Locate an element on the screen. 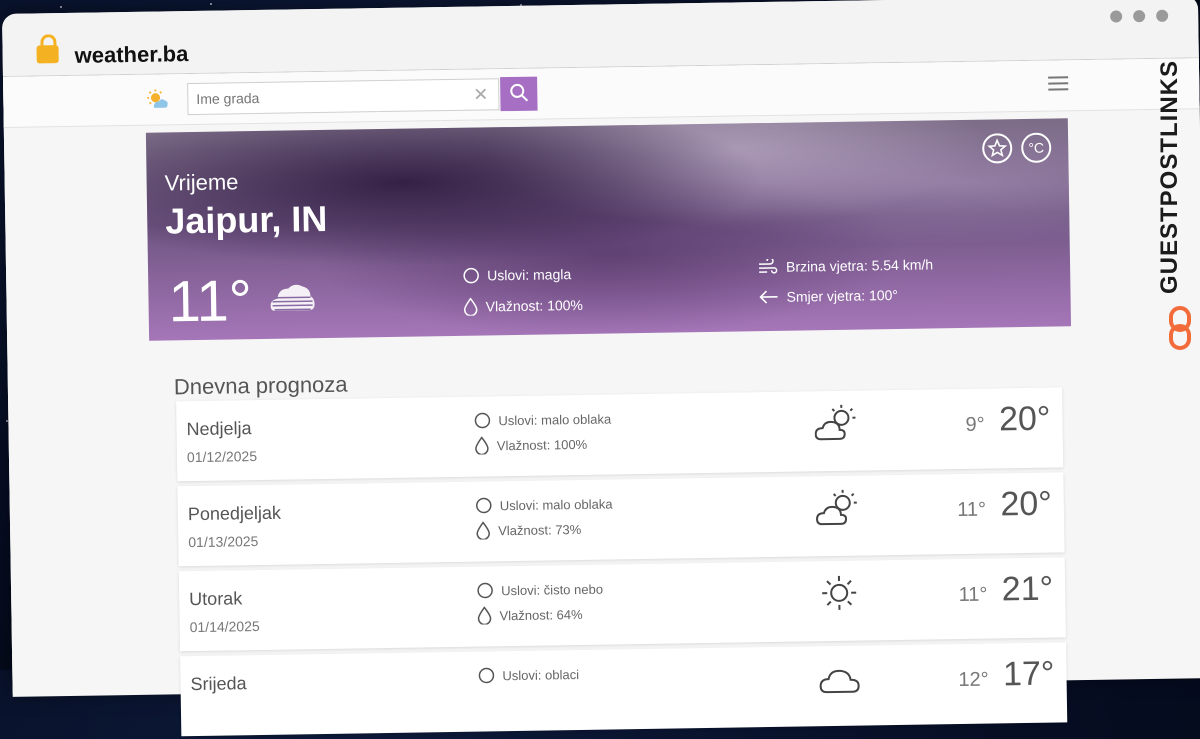 The image size is (1200, 739). day-temperatures: 12° 17° is located at coordinates (1006, 675).